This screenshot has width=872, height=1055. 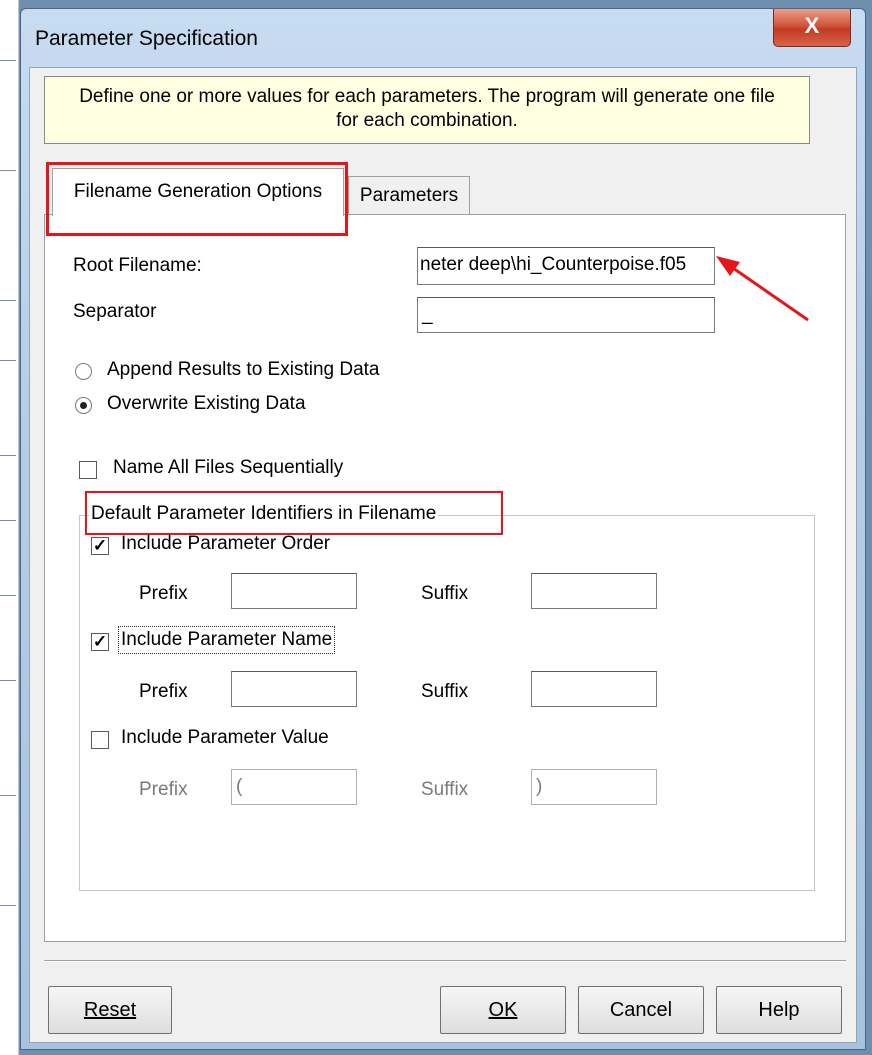 I want to click on order-prefix-label: Prefix, so click(x=163, y=593).